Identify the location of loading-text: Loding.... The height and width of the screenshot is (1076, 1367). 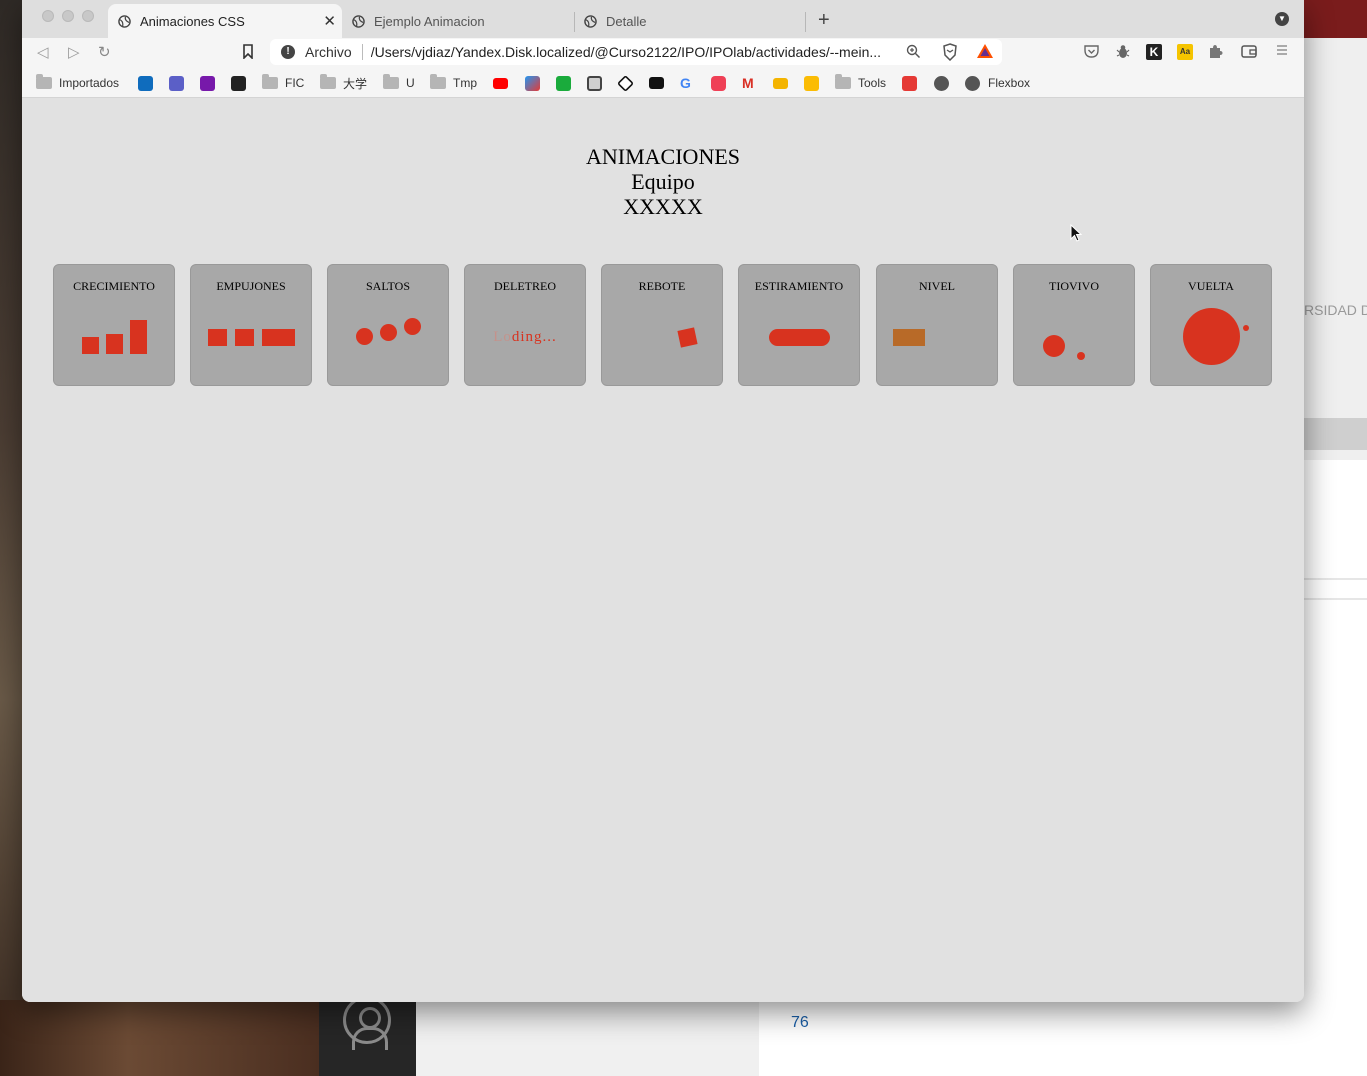
(525, 337).